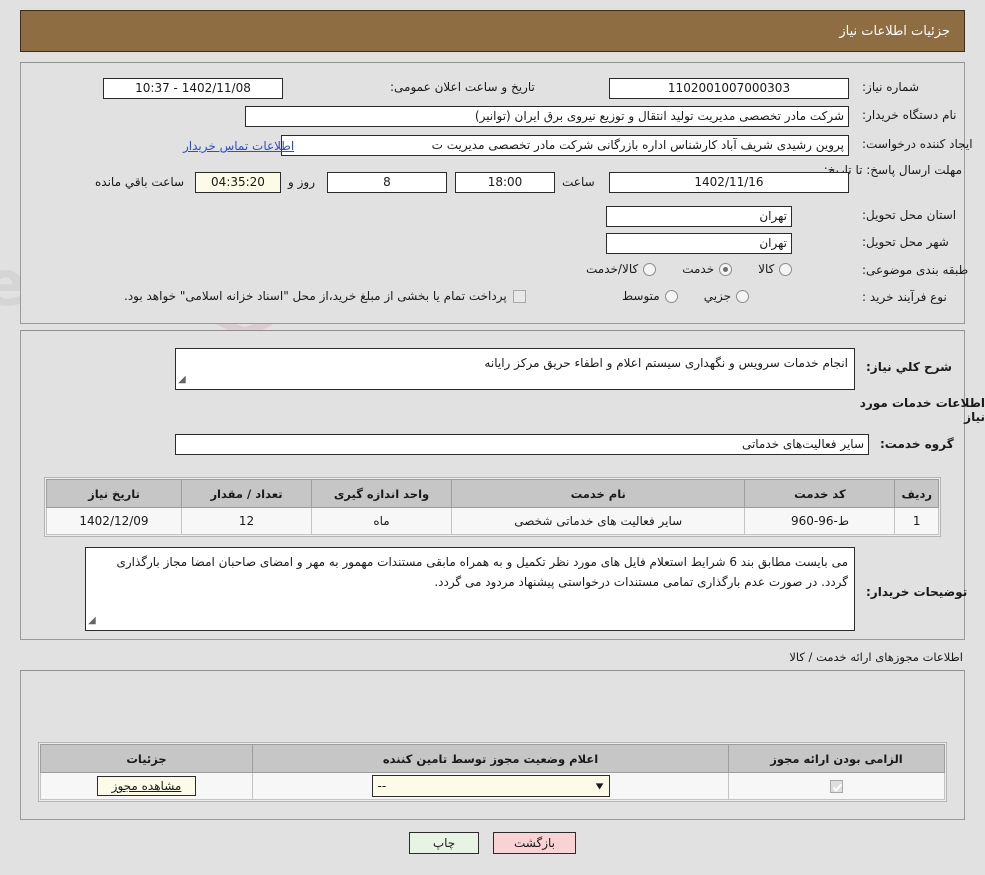 This screenshot has height=875, width=985. I want to click on province-label: استان محل تحویل:, so click(909, 215).